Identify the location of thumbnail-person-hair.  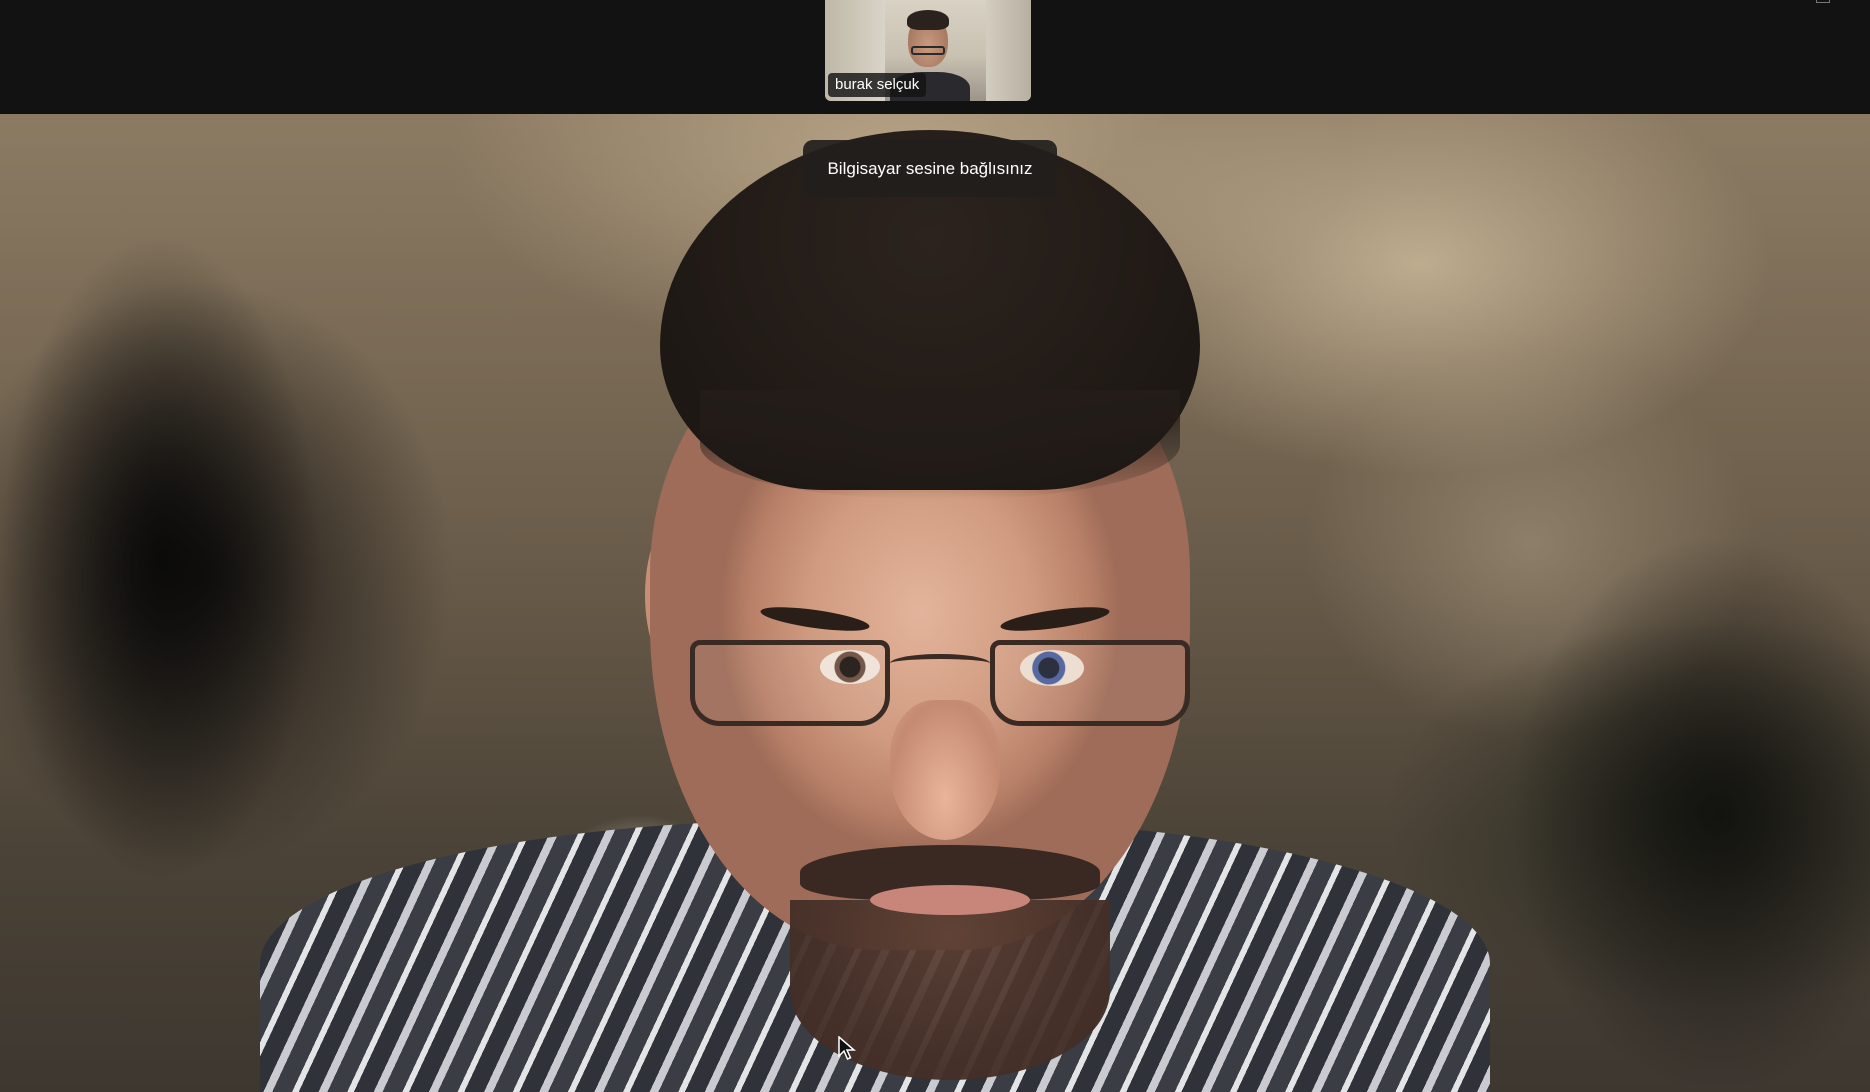
(928, 20).